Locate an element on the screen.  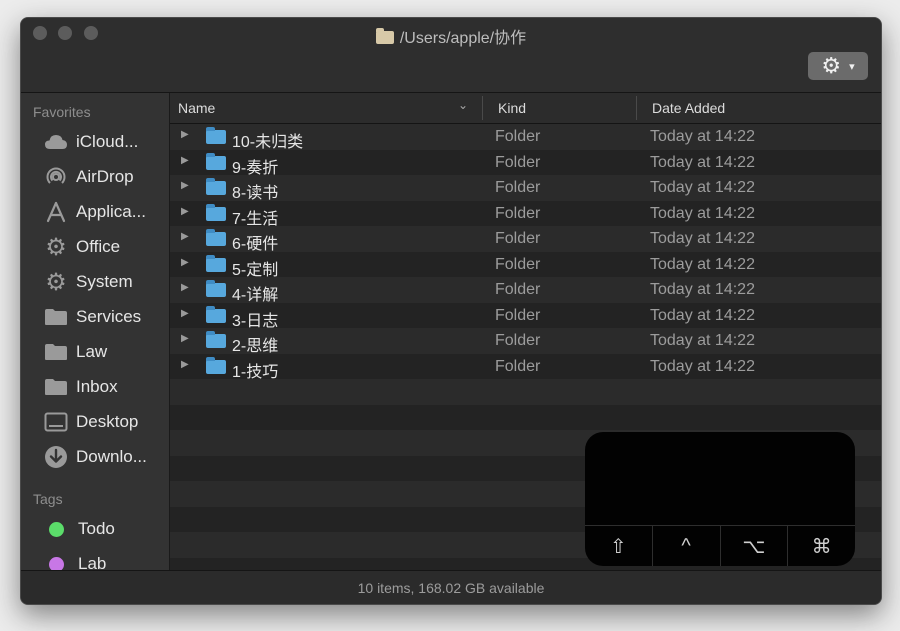
column-header-name: Name is located at coordinates (196, 108).